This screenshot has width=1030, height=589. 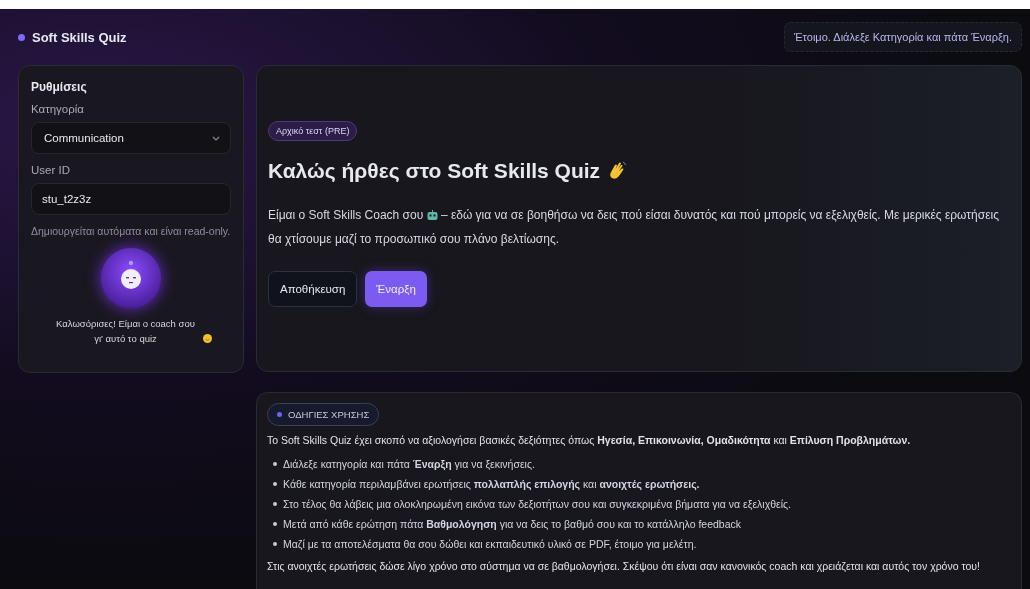 What do you see at coordinates (432, 215) in the screenshot?
I see `robot-icon` at bounding box center [432, 215].